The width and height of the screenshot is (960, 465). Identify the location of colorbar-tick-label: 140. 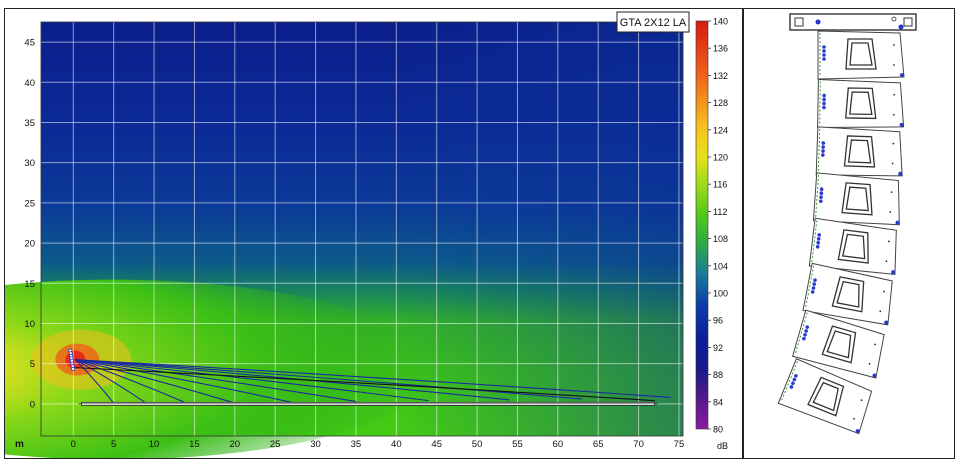
(720, 22).